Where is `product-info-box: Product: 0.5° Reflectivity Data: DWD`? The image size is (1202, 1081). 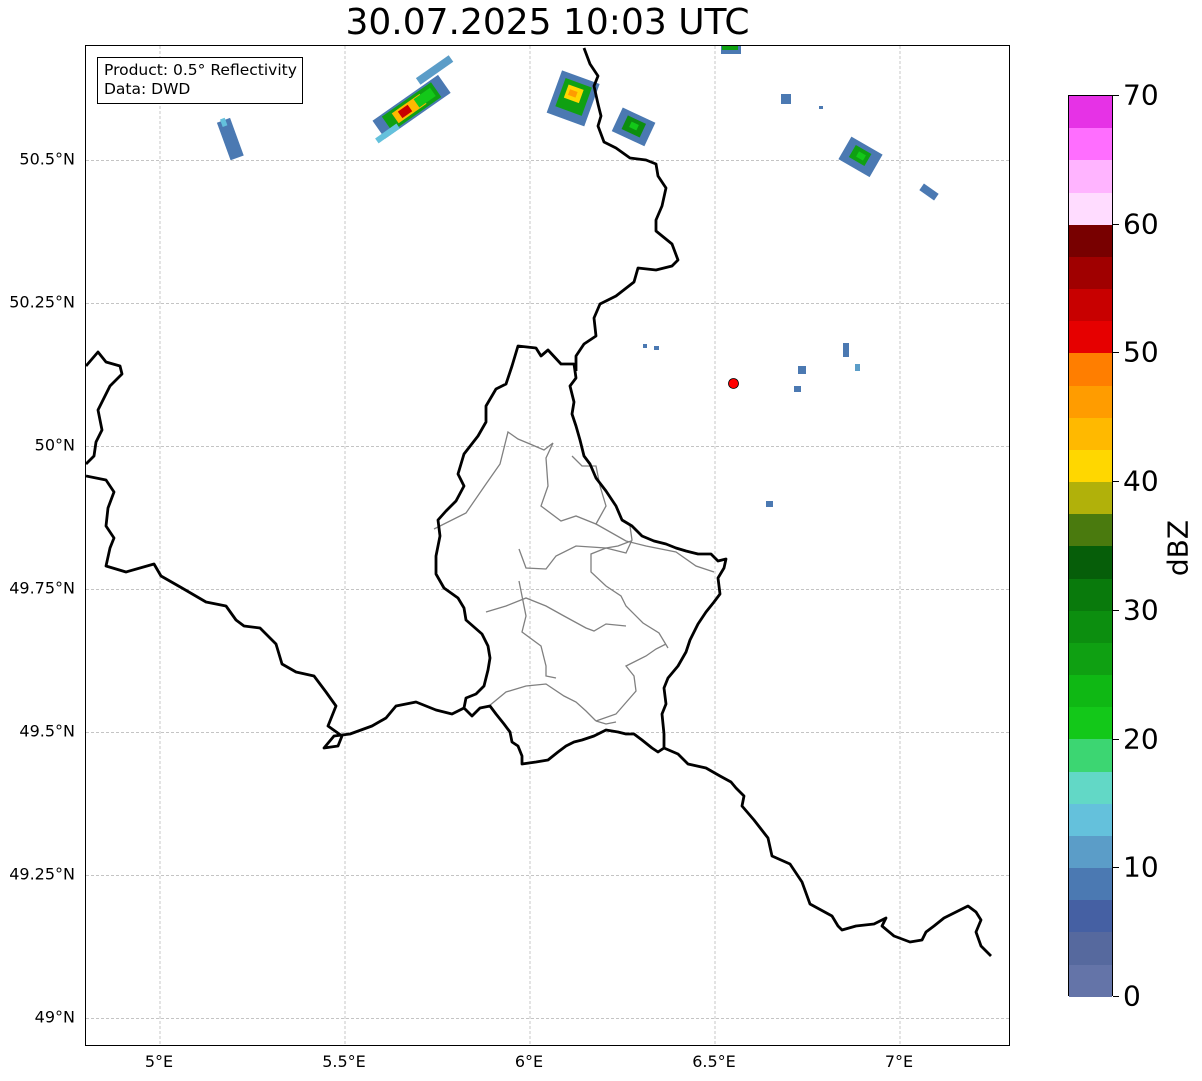
product-info-box: Product: 0.5° Reflectivity Data: DWD is located at coordinates (200, 80).